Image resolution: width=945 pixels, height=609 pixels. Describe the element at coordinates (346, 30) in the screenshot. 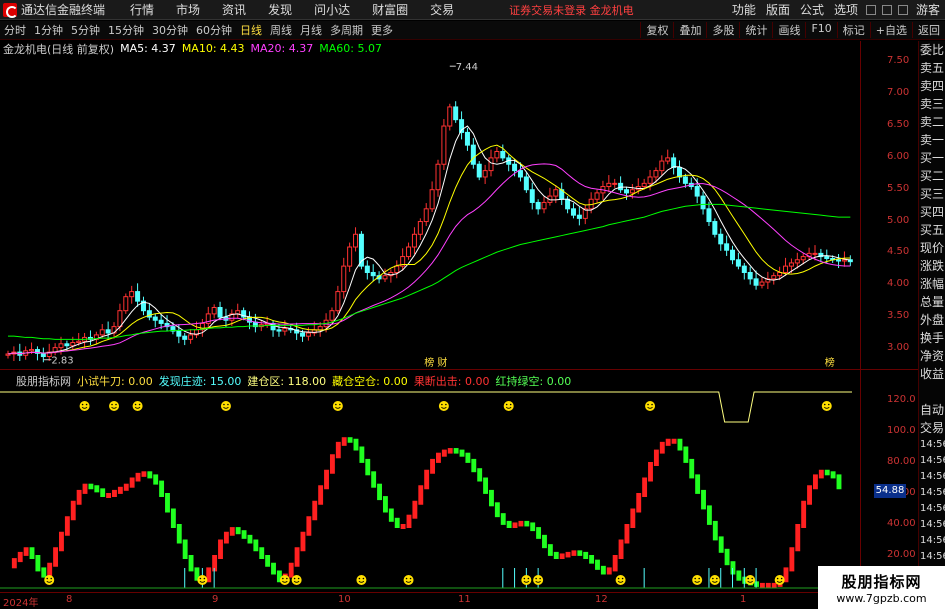

I see `tab-multi-period: 多周期` at that location.